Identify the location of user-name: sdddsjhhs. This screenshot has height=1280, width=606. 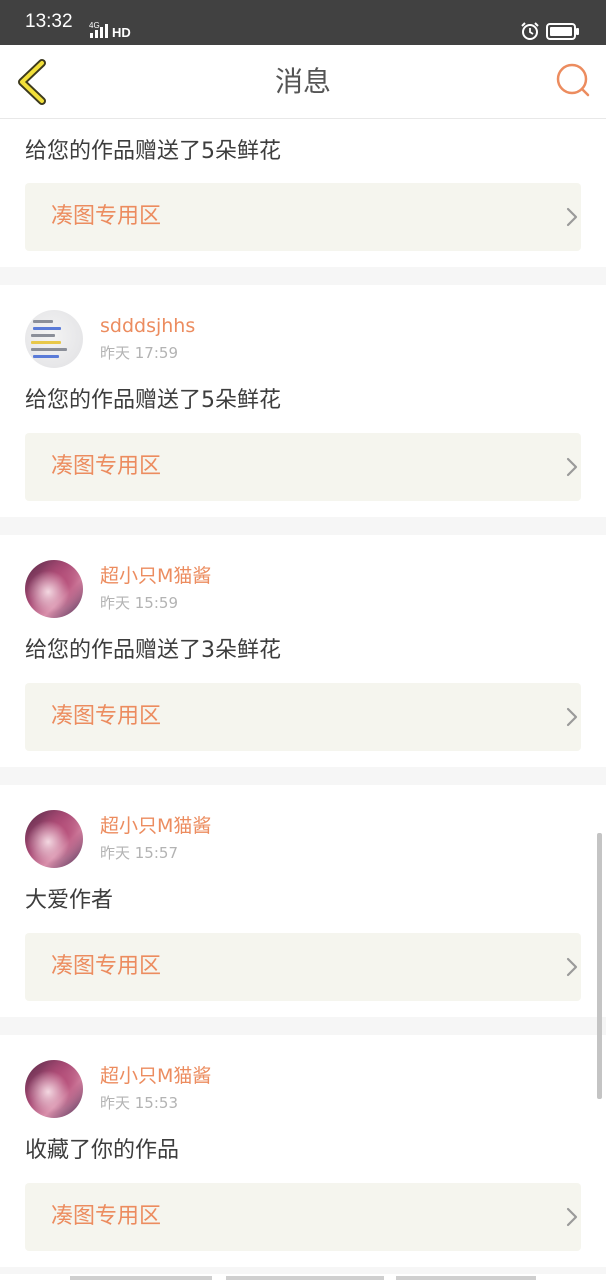
(147, 326).